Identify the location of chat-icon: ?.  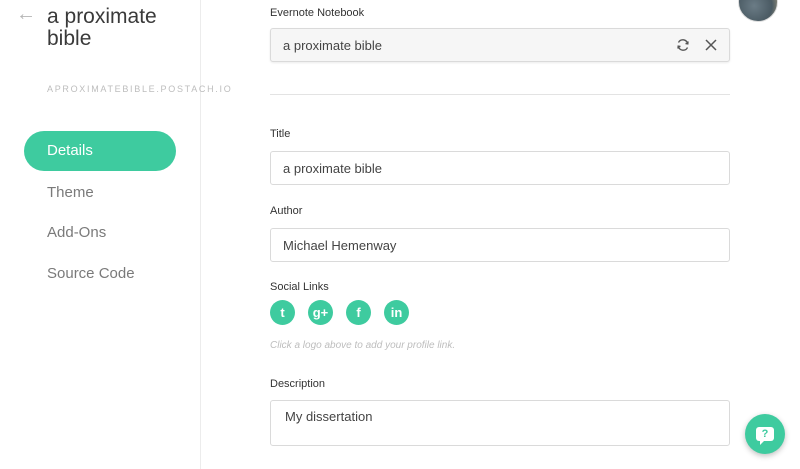
(765, 436).